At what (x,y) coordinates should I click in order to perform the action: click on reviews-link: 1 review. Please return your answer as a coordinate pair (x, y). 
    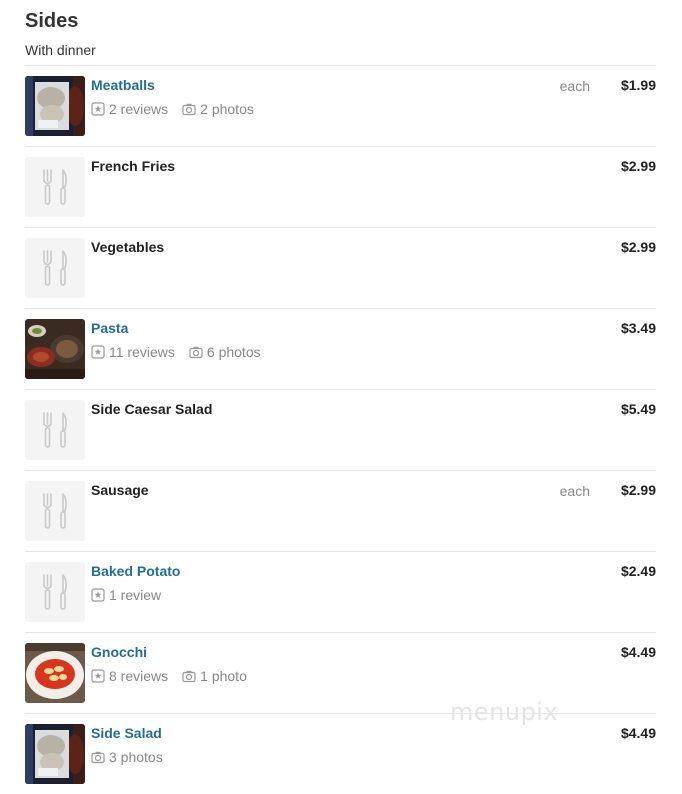
    Looking at the image, I should click on (126, 595).